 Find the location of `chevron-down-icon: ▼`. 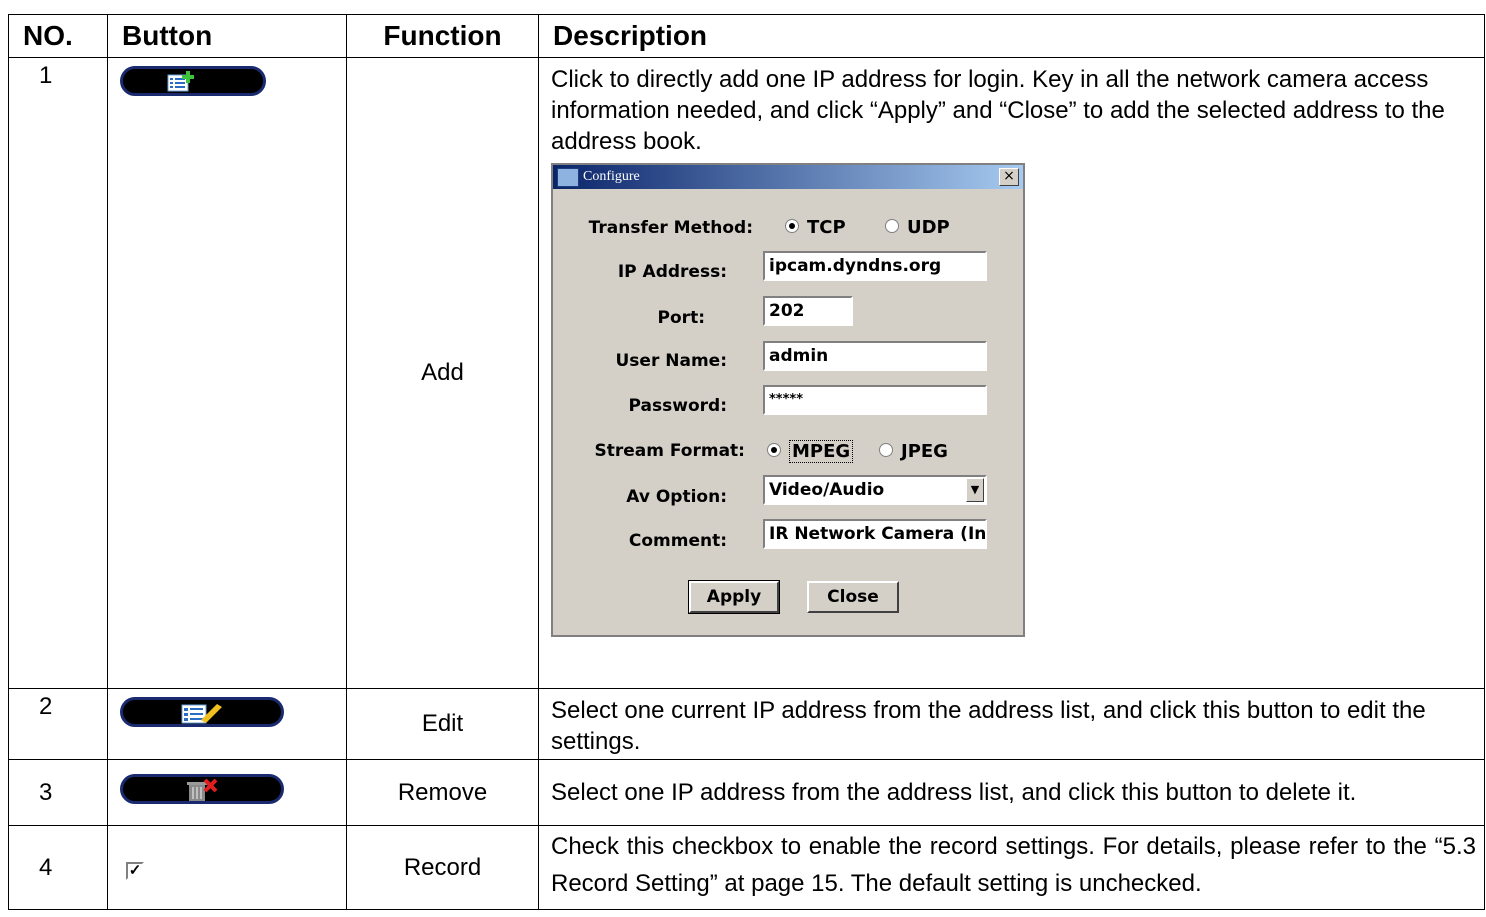

chevron-down-icon: ▼ is located at coordinates (975, 490).